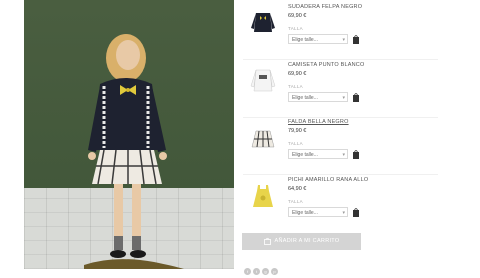  What do you see at coordinates (263, 138) in the screenshot?
I see `plaid-skirt-thumbnail` at bounding box center [263, 138].